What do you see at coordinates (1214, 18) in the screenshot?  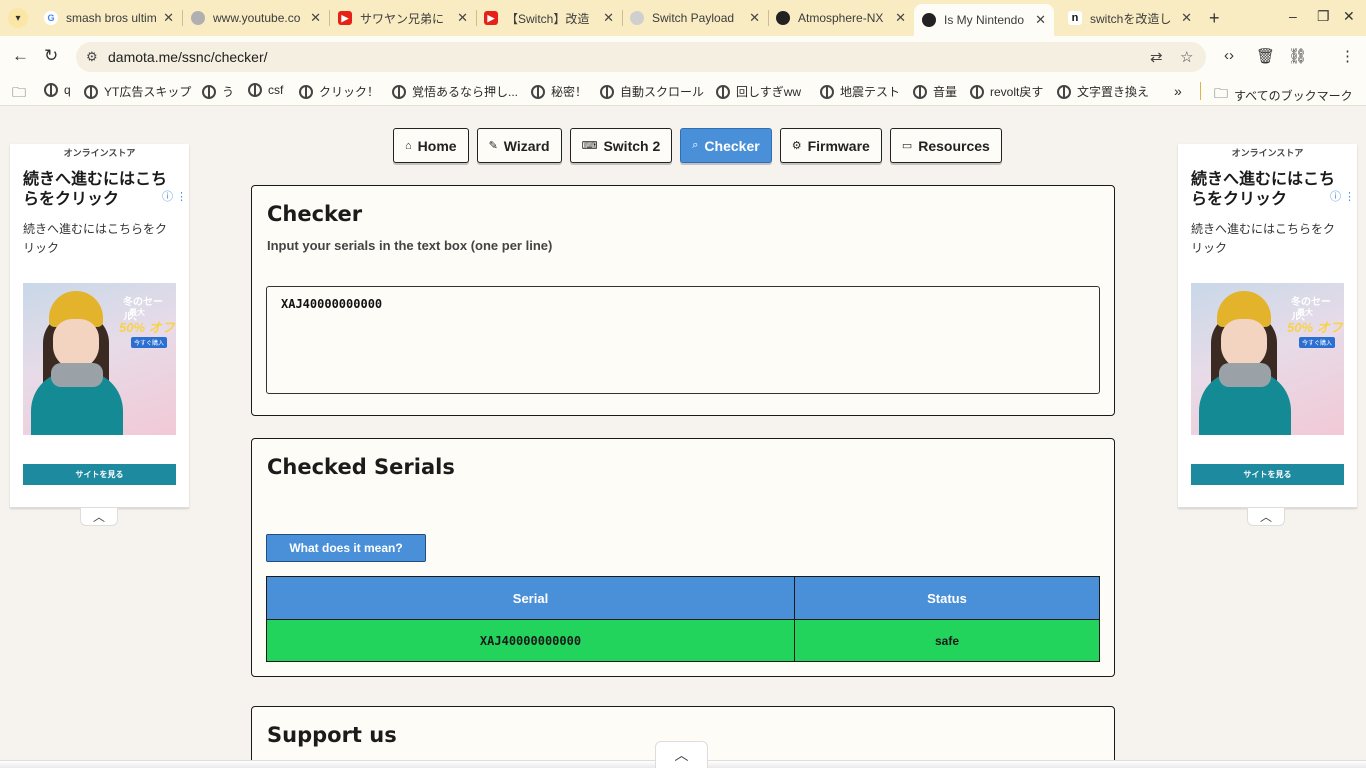 I see `new-tab-icon: +` at bounding box center [1214, 18].